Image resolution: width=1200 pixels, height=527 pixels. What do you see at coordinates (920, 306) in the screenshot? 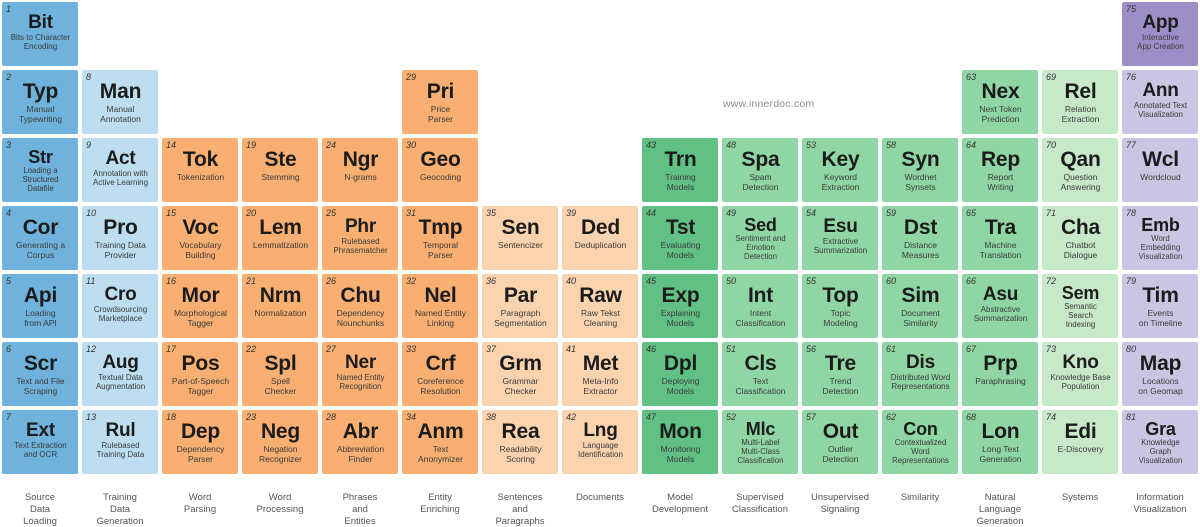
I see `element-cell-sim: 60 Sim Document Similarity` at bounding box center [920, 306].